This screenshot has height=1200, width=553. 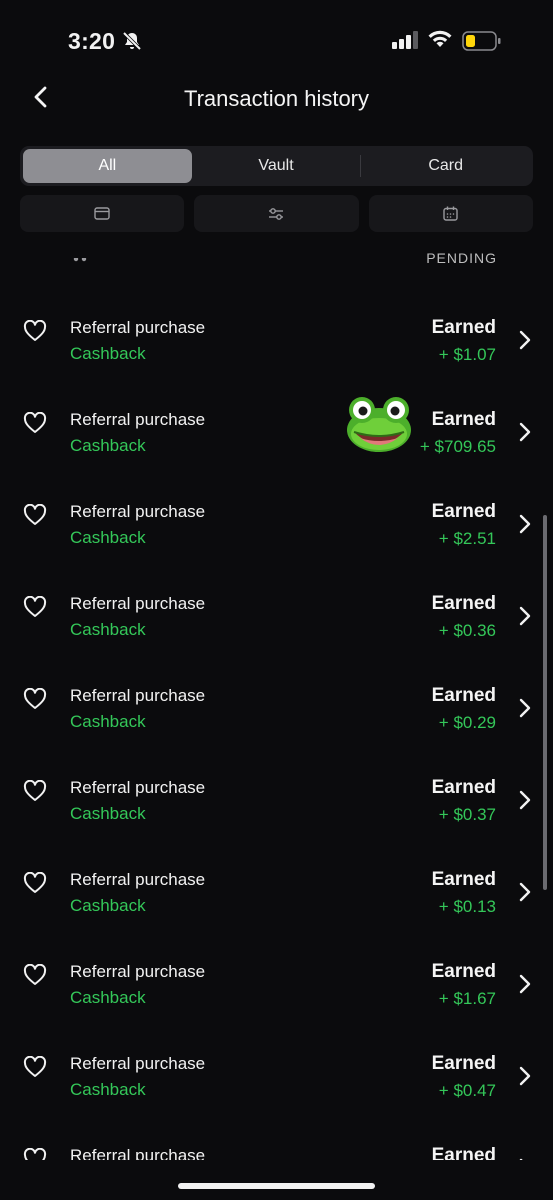 What do you see at coordinates (132, 43) in the screenshot?
I see `bell-muted-icon` at bounding box center [132, 43].